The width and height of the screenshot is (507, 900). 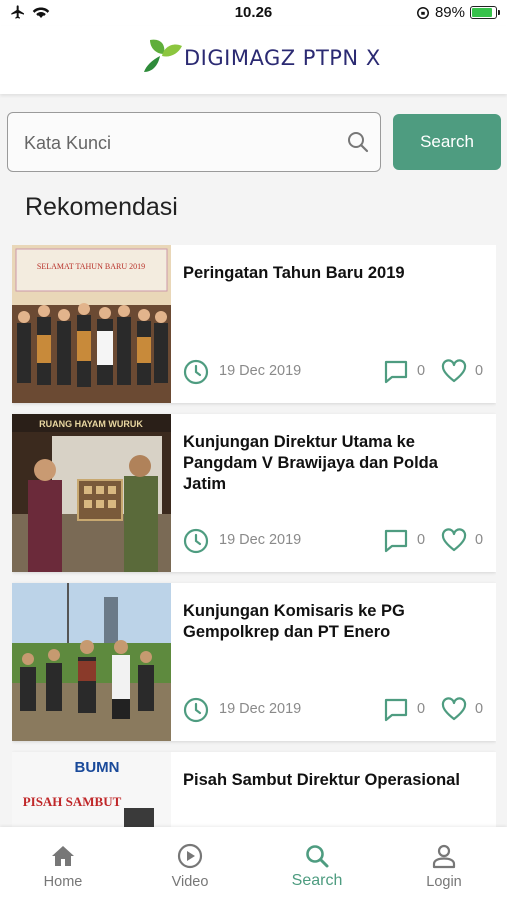 I want to click on nav-search-label: Search, so click(x=317, y=880).